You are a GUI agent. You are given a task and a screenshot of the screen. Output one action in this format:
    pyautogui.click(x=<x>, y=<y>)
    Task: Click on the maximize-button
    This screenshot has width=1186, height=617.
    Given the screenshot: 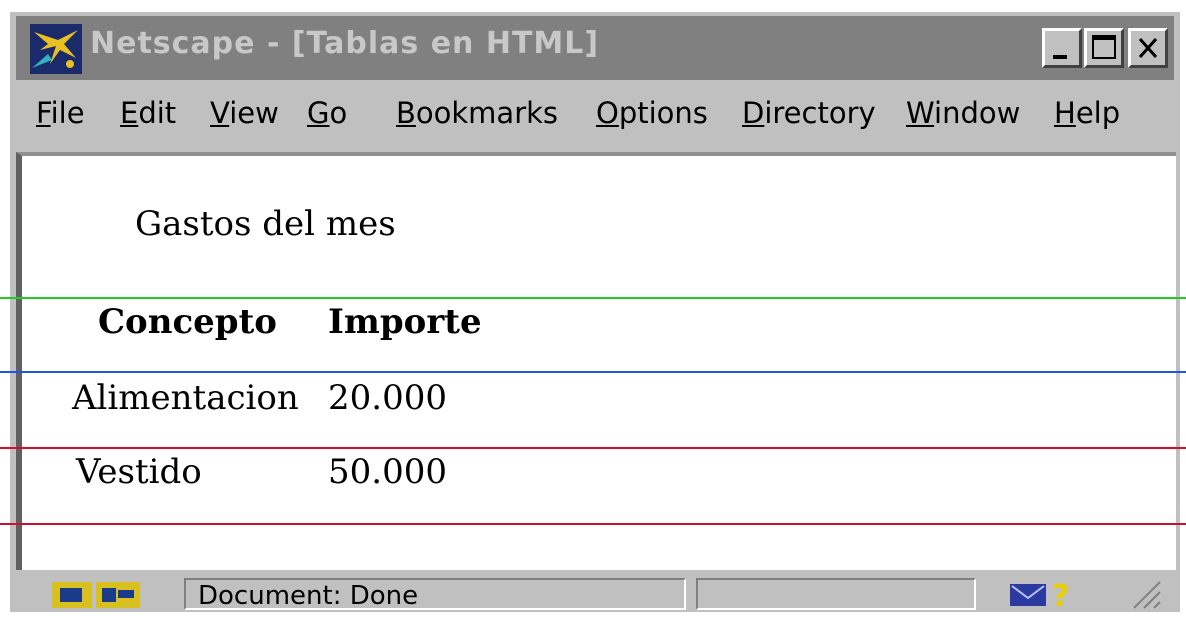 What is the action you would take?
    pyautogui.click(x=1104, y=48)
    